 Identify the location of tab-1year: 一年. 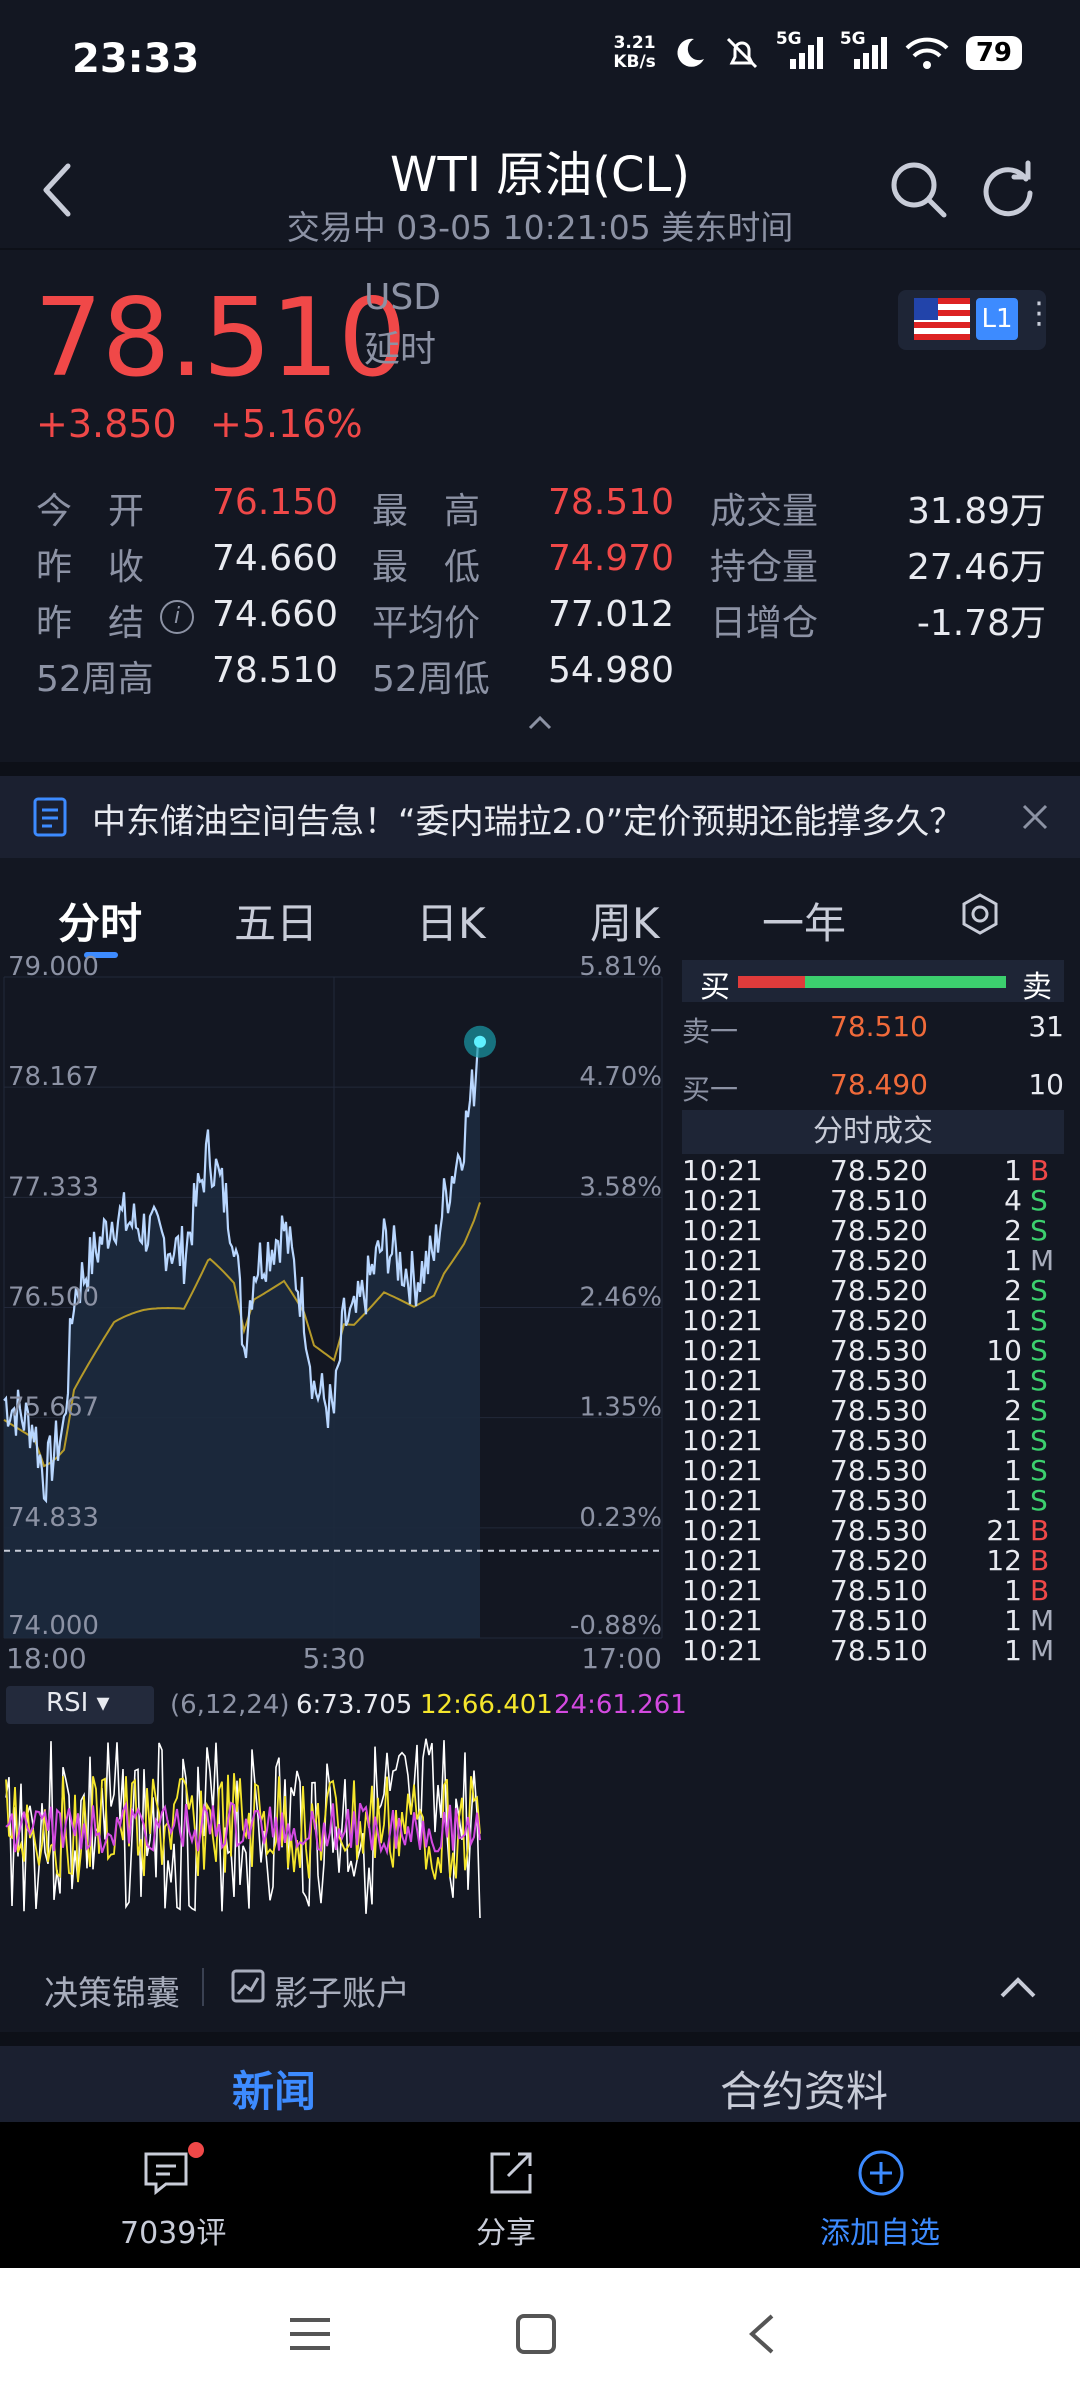
(804, 920).